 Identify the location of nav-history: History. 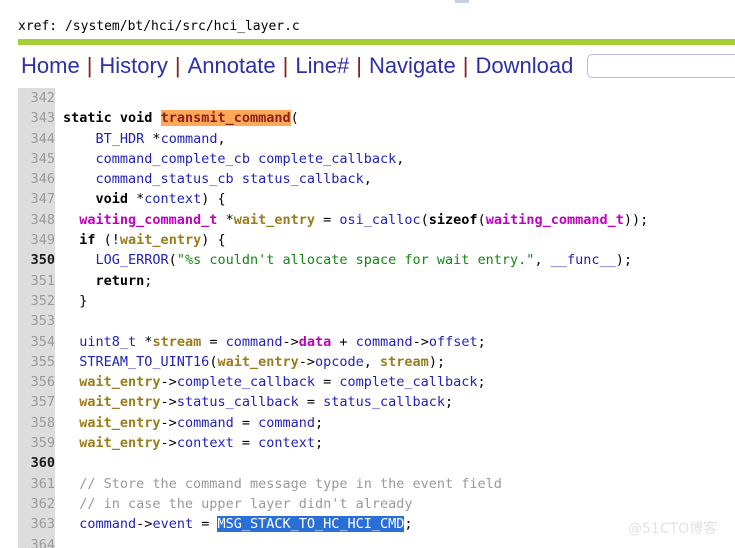
(133, 66).